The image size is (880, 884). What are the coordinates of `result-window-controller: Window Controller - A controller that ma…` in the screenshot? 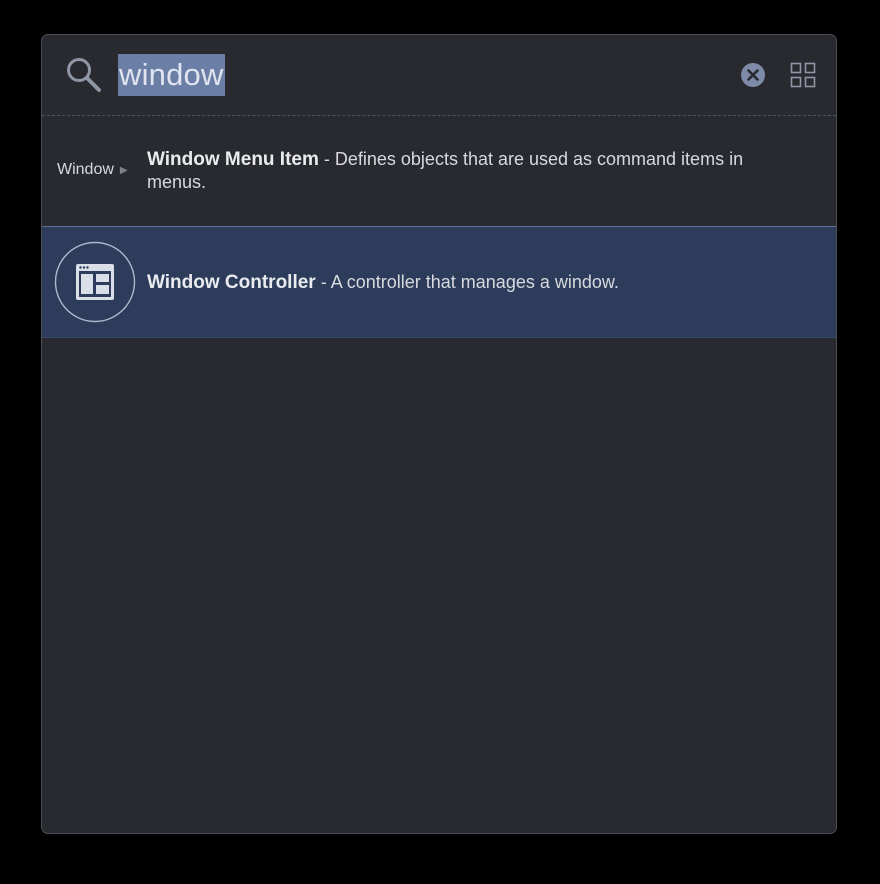 It's located at (439, 282).